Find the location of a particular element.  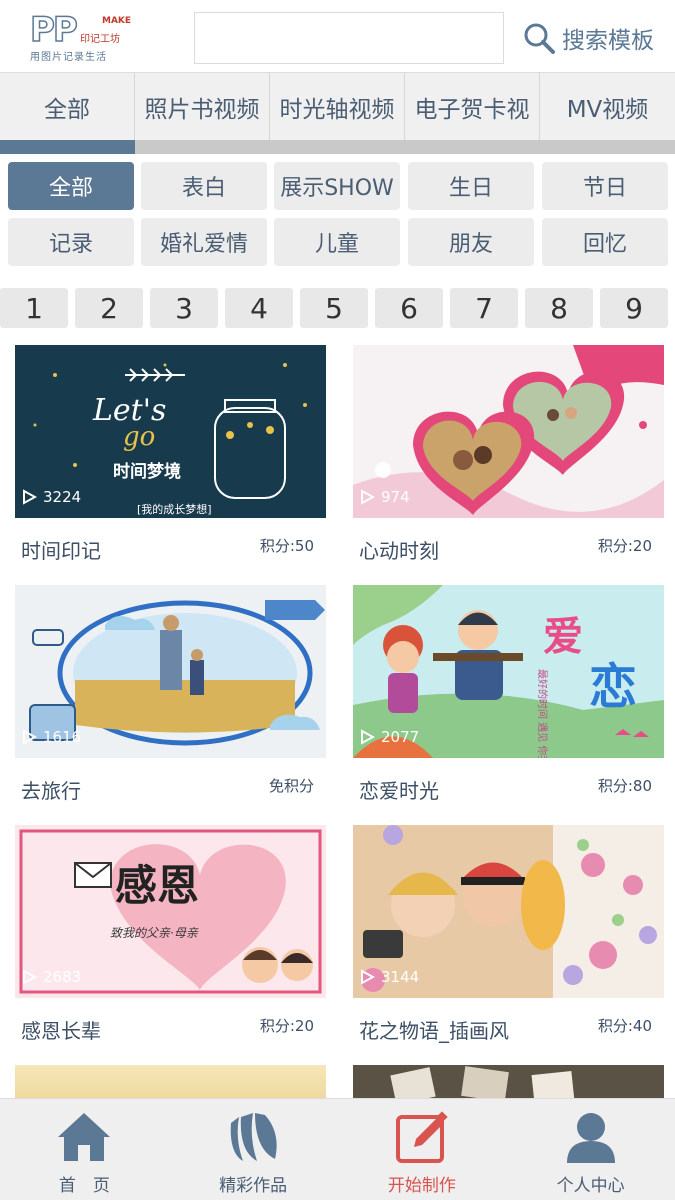

template-title: 时间印记 is located at coordinates (61, 551).